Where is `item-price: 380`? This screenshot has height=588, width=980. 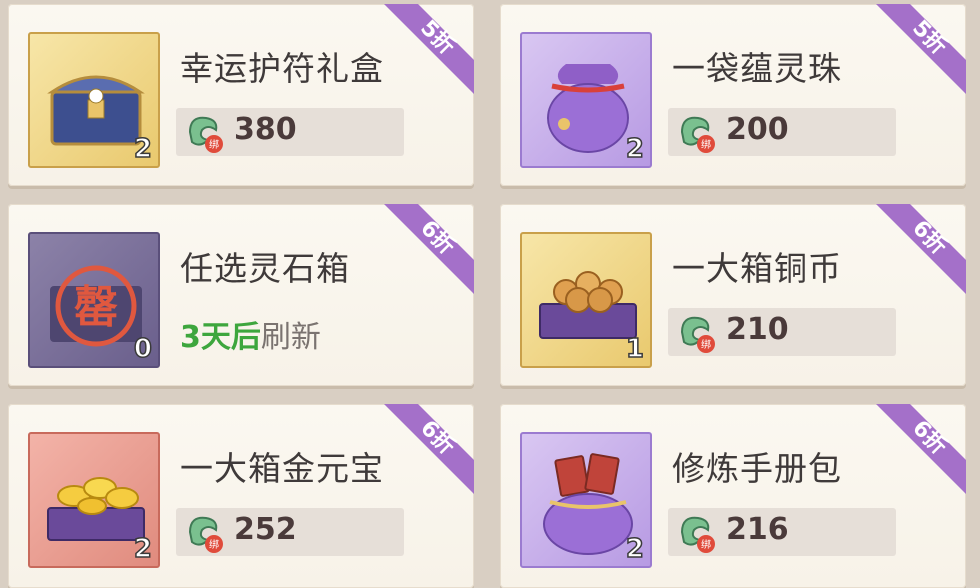
item-price: 380 is located at coordinates (265, 129).